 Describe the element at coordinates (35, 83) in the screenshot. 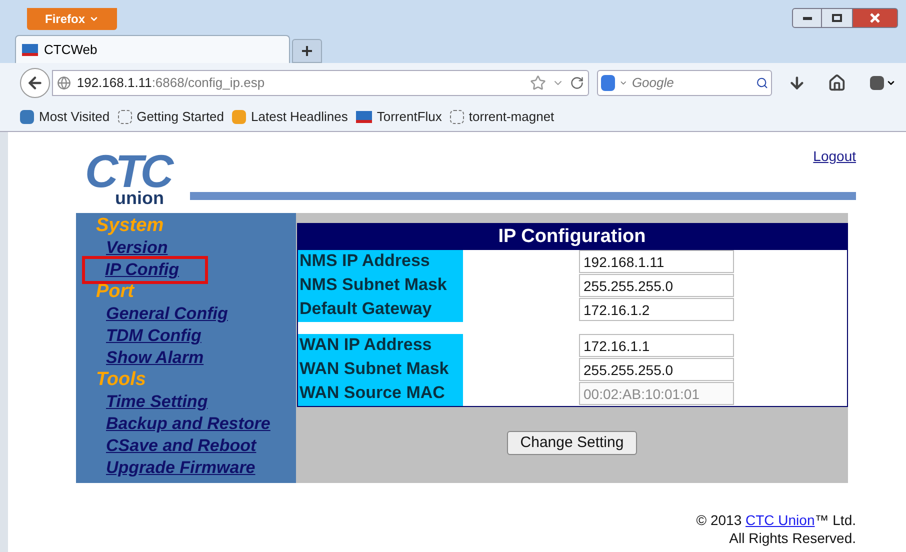

I see `back-button` at that location.